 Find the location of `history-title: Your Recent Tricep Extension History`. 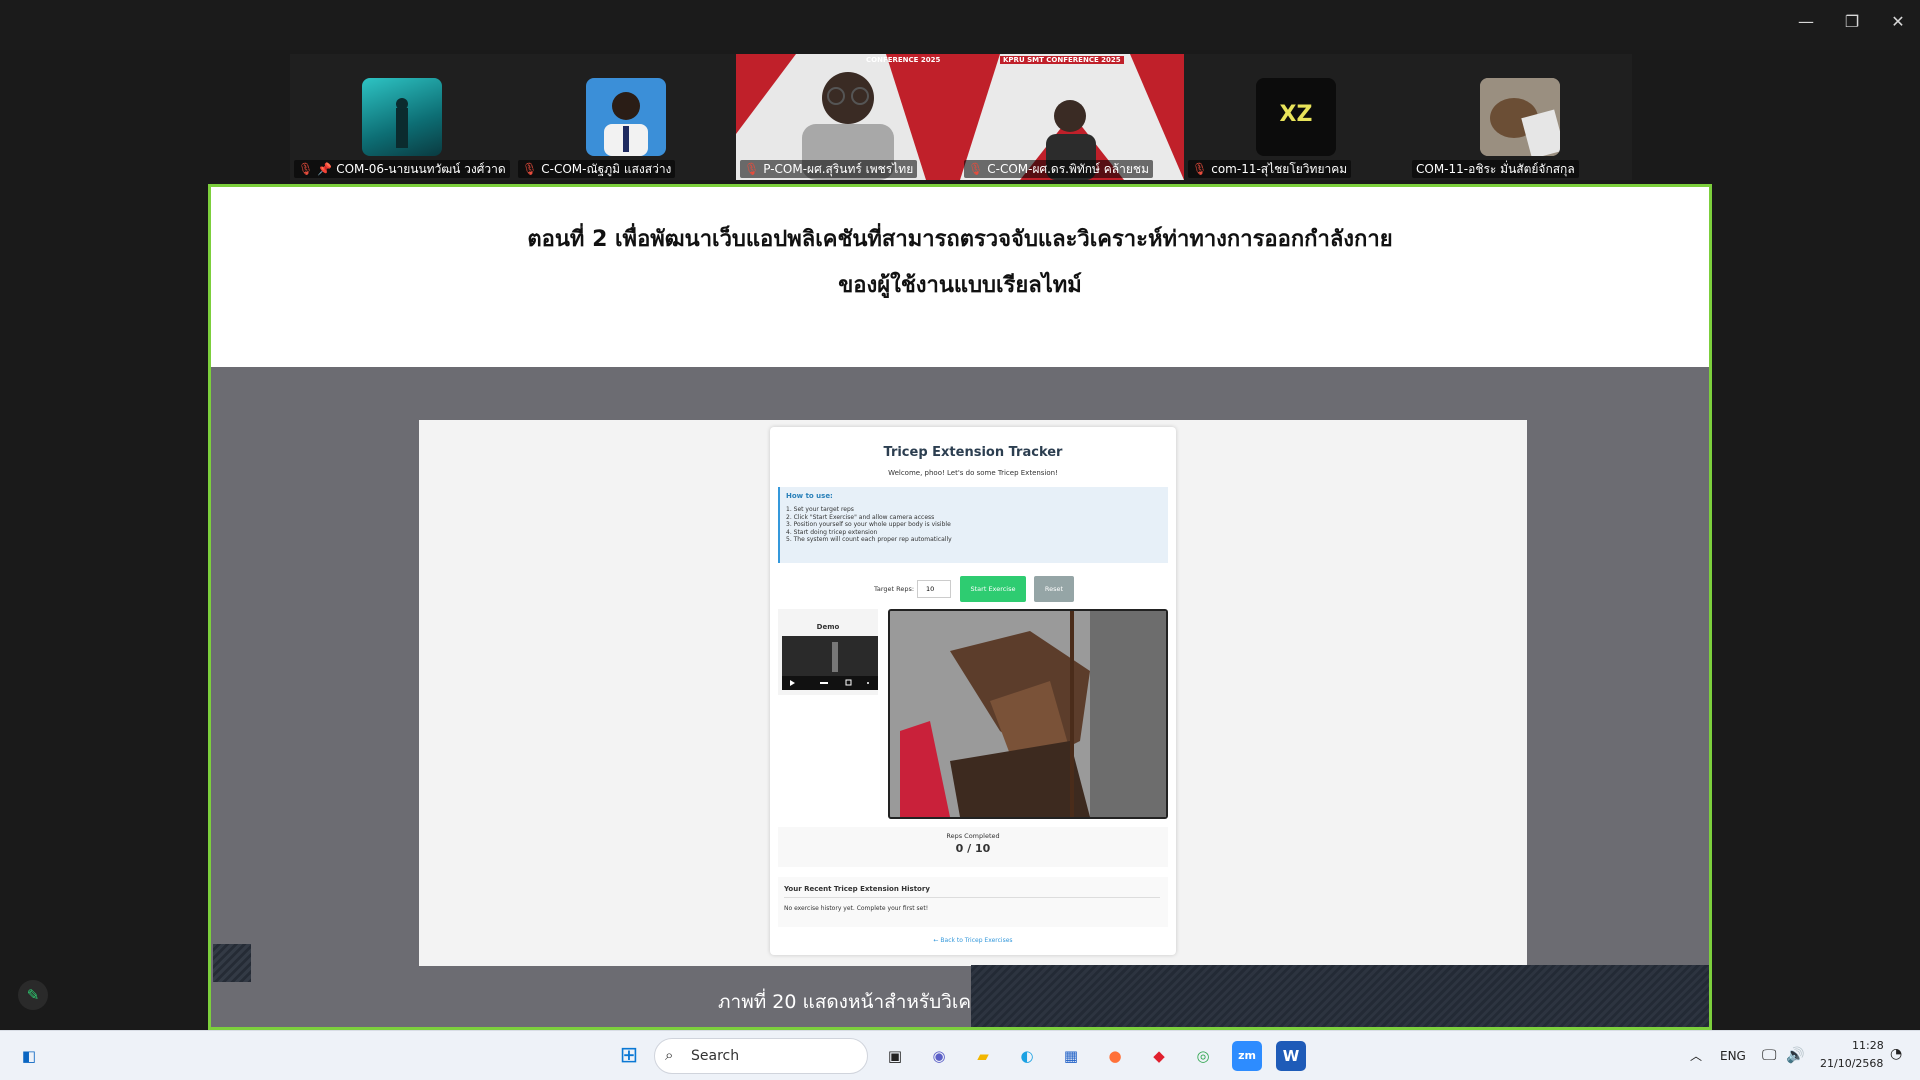

history-title: Your Recent Tricep Extension History is located at coordinates (857, 889).